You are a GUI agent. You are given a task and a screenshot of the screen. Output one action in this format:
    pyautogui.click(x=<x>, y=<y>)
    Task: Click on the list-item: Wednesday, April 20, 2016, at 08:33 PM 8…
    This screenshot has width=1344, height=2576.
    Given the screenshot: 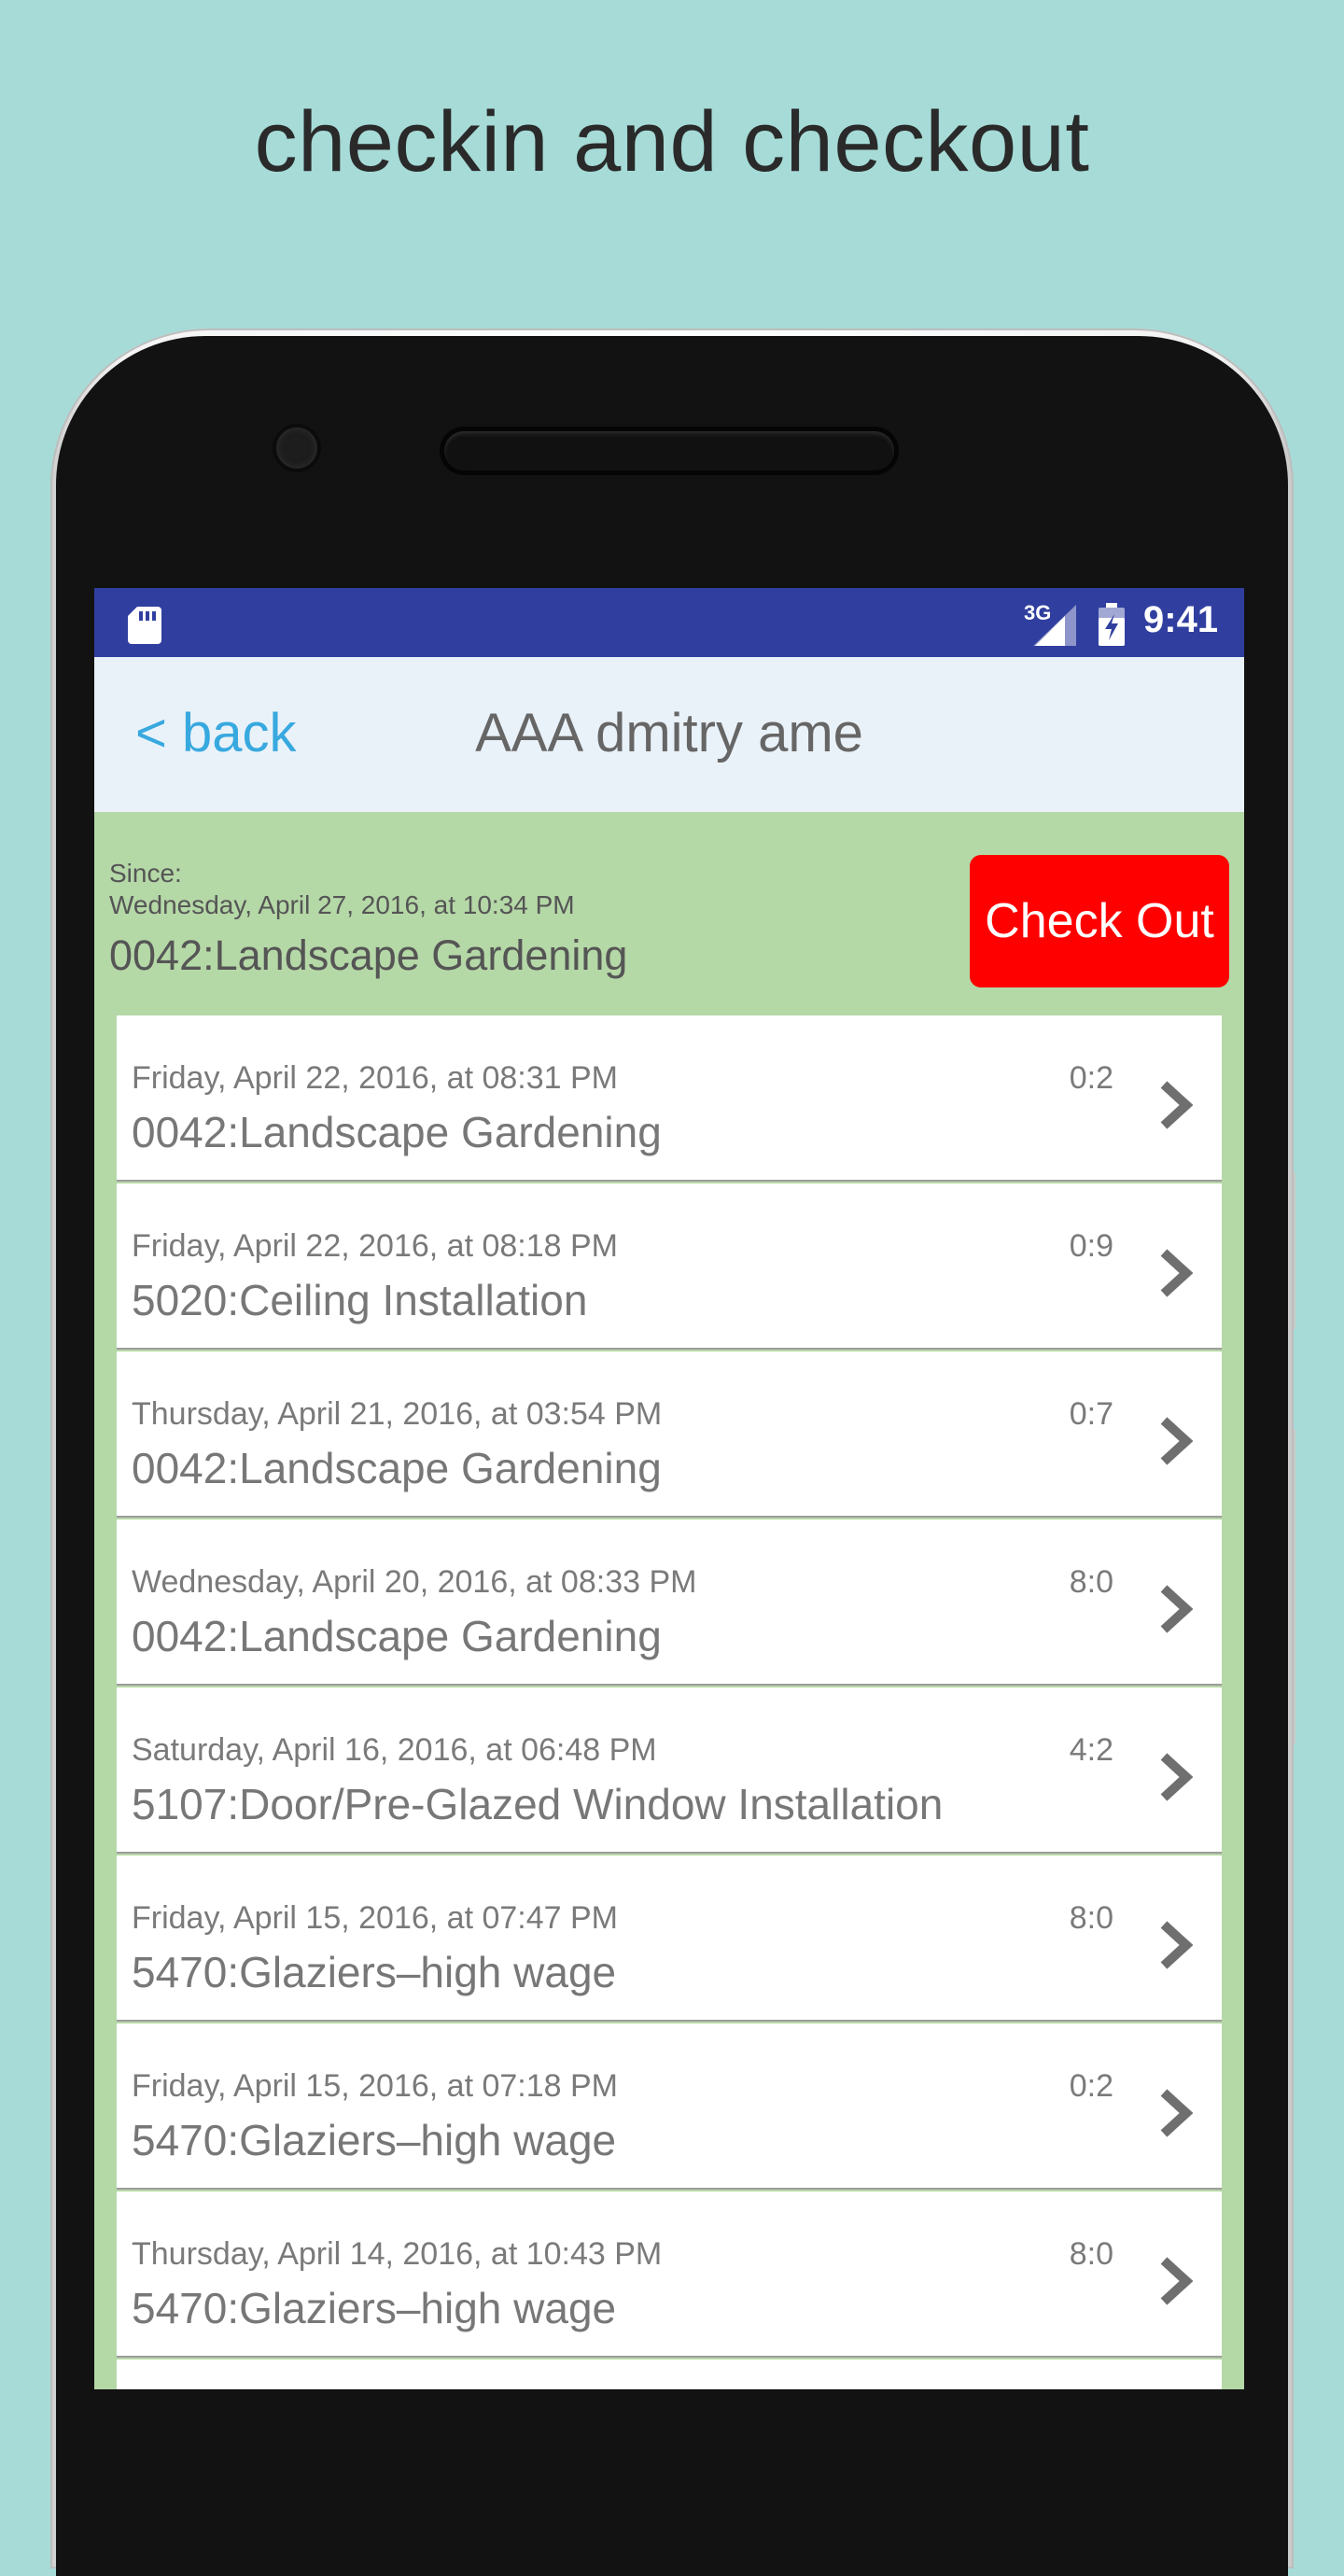 What is the action you would take?
    pyautogui.click(x=669, y=1602)
    